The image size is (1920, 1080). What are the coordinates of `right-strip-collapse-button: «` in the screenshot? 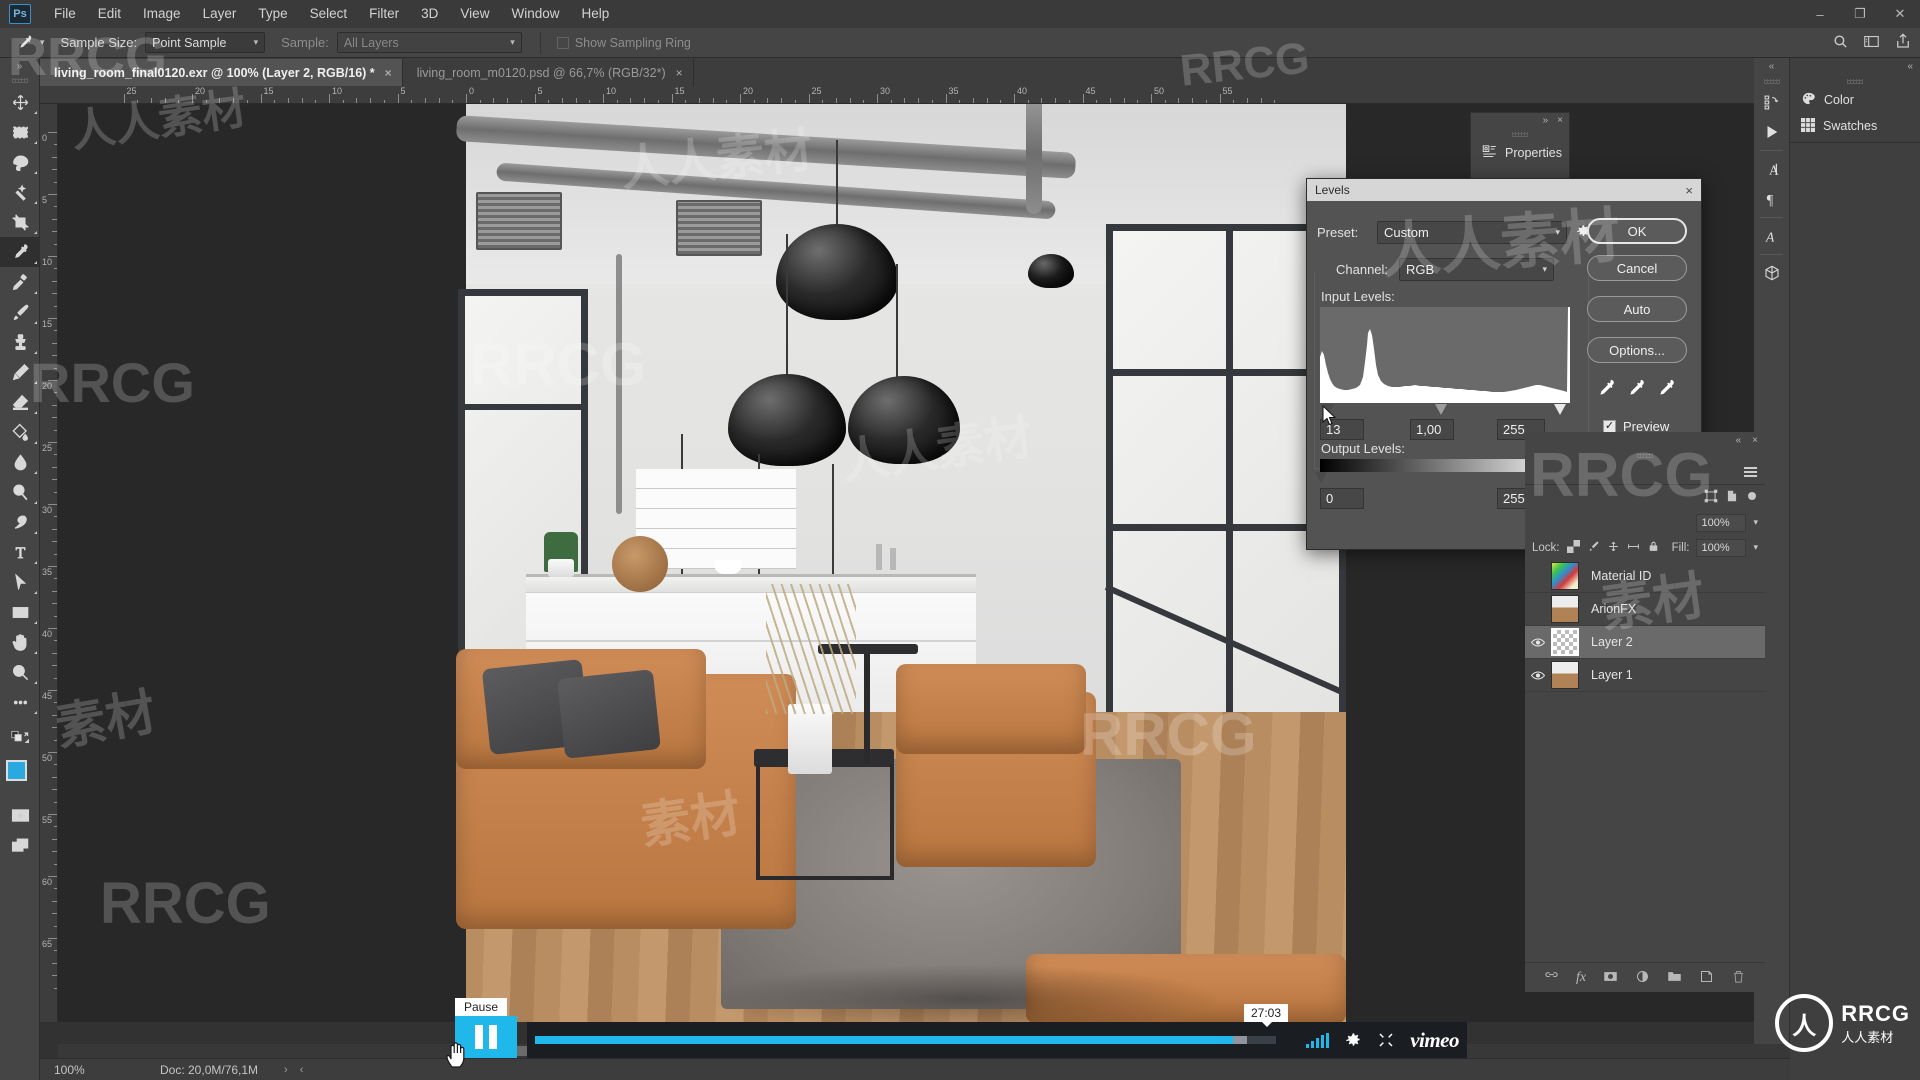 It's located at (1771, 66).